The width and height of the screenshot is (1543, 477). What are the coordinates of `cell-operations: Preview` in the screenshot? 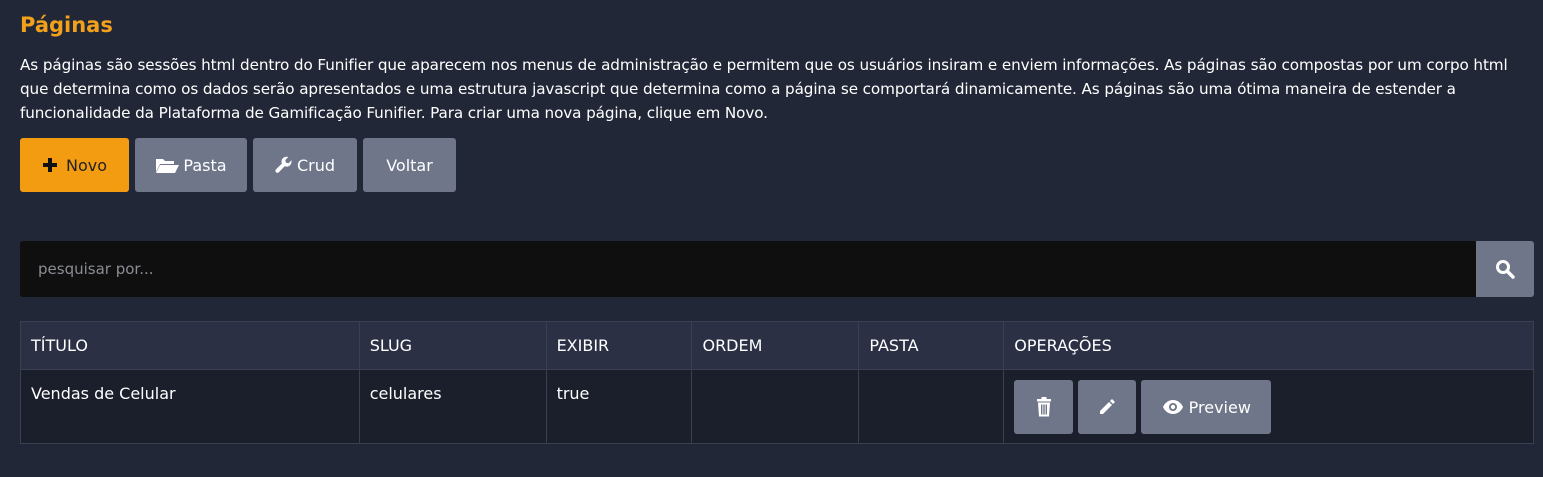 It's located at (1268, 406).